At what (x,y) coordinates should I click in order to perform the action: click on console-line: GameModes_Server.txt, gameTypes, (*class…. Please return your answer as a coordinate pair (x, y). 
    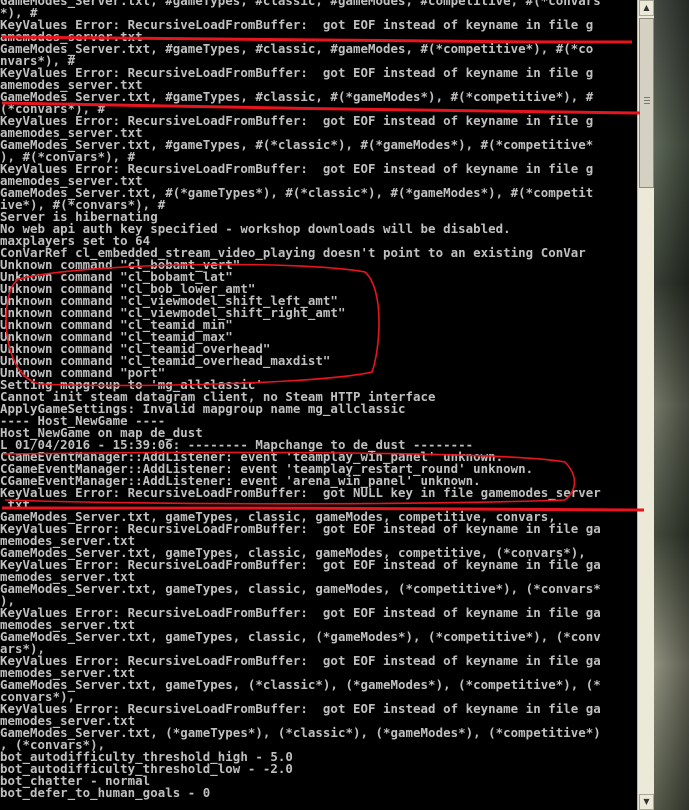
    Looking at the image, I should click on (300, 684).